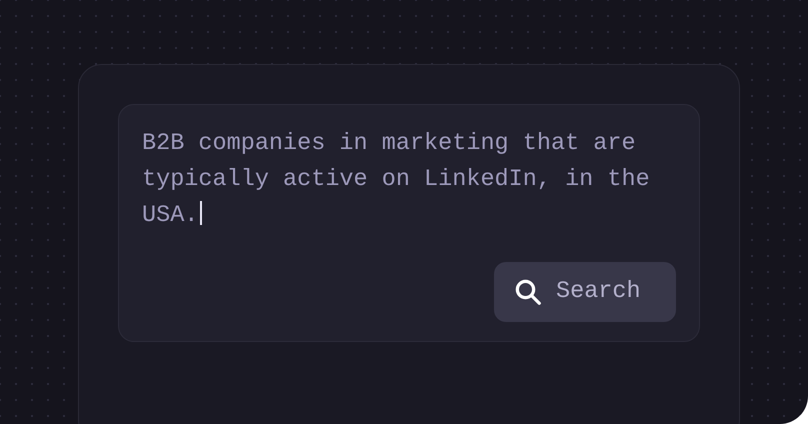 This screenshot has width=808, height=424. What do you see at coordinates (528, 292) in the screenshot?
I see `search-icon` at bounding box center [528, 292].